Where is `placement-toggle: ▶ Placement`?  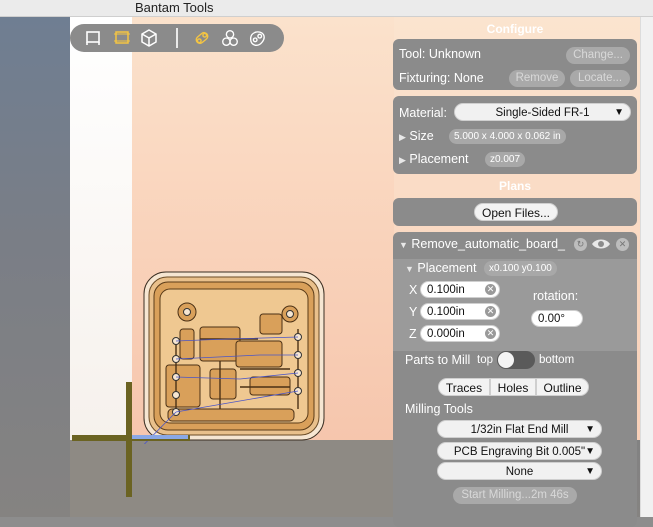
placement-toggle: ▶ Placement is located at coordinates (433, 159).